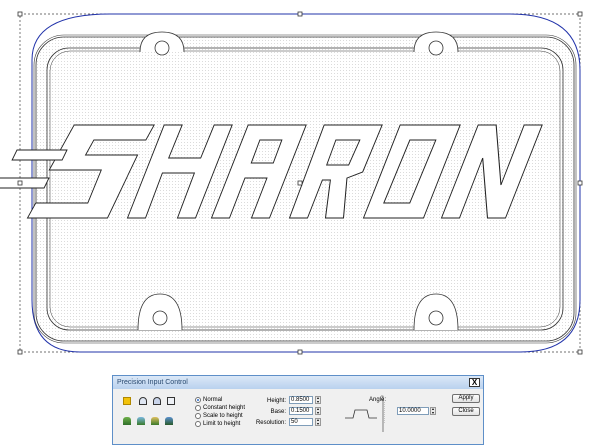 This screenshot has width=600, height=448. I want to click on resolution-field: 50, so click(301, 422).